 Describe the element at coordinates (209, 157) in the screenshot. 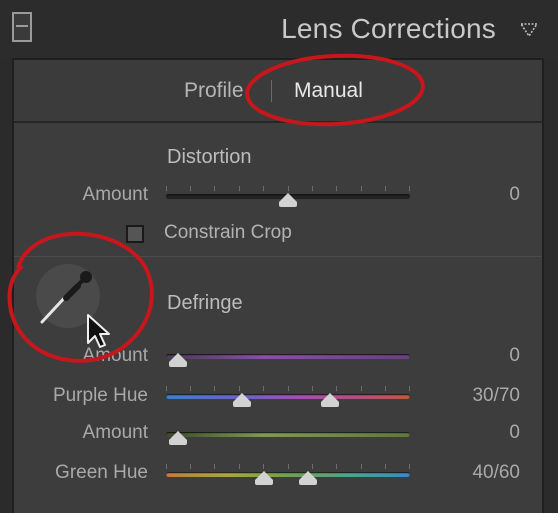

I see `distortion-title: Distortion` at that location.